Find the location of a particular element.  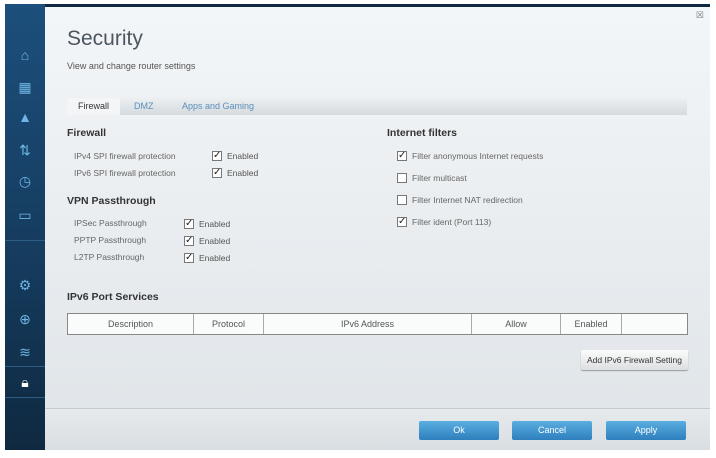

page-title: Security is located at coordinates (105, 38).